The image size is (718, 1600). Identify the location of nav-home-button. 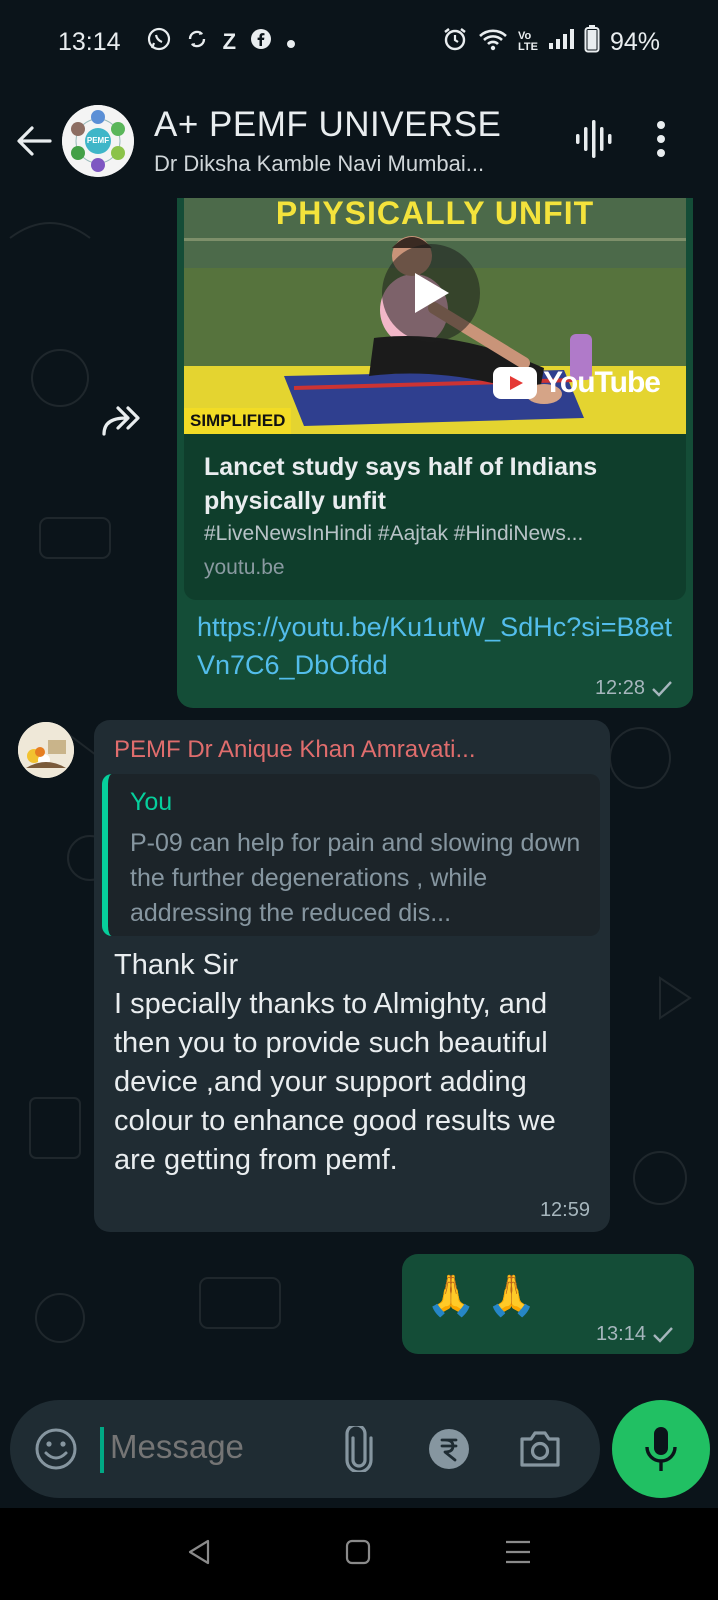
(358, 1554).